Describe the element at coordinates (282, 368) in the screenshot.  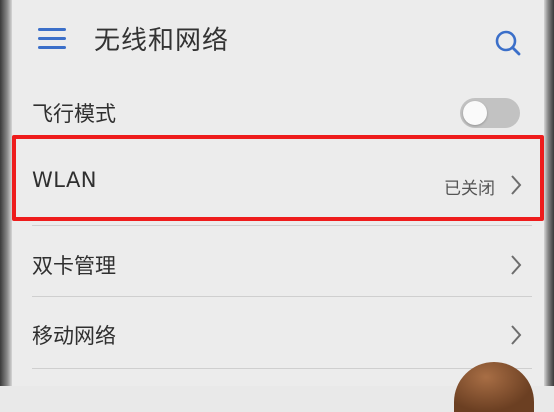
I see `divider` at that location.